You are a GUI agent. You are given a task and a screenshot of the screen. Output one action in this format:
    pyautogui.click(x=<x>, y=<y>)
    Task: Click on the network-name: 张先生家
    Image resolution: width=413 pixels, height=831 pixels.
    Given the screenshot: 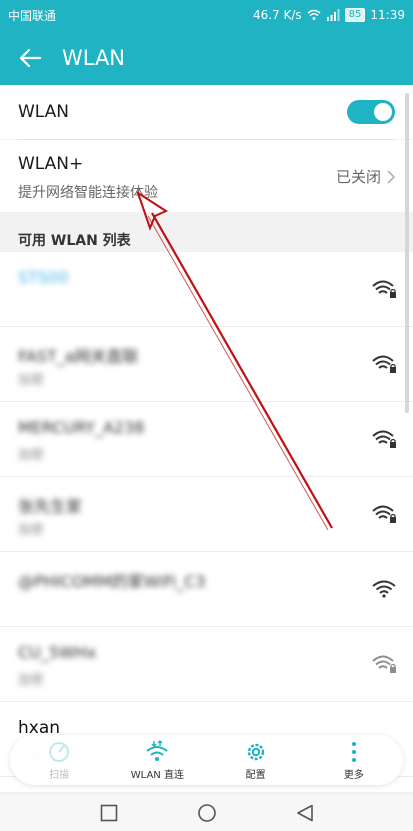 What is the action you would take?
    pyautogui.click(x=50, y=506)
    